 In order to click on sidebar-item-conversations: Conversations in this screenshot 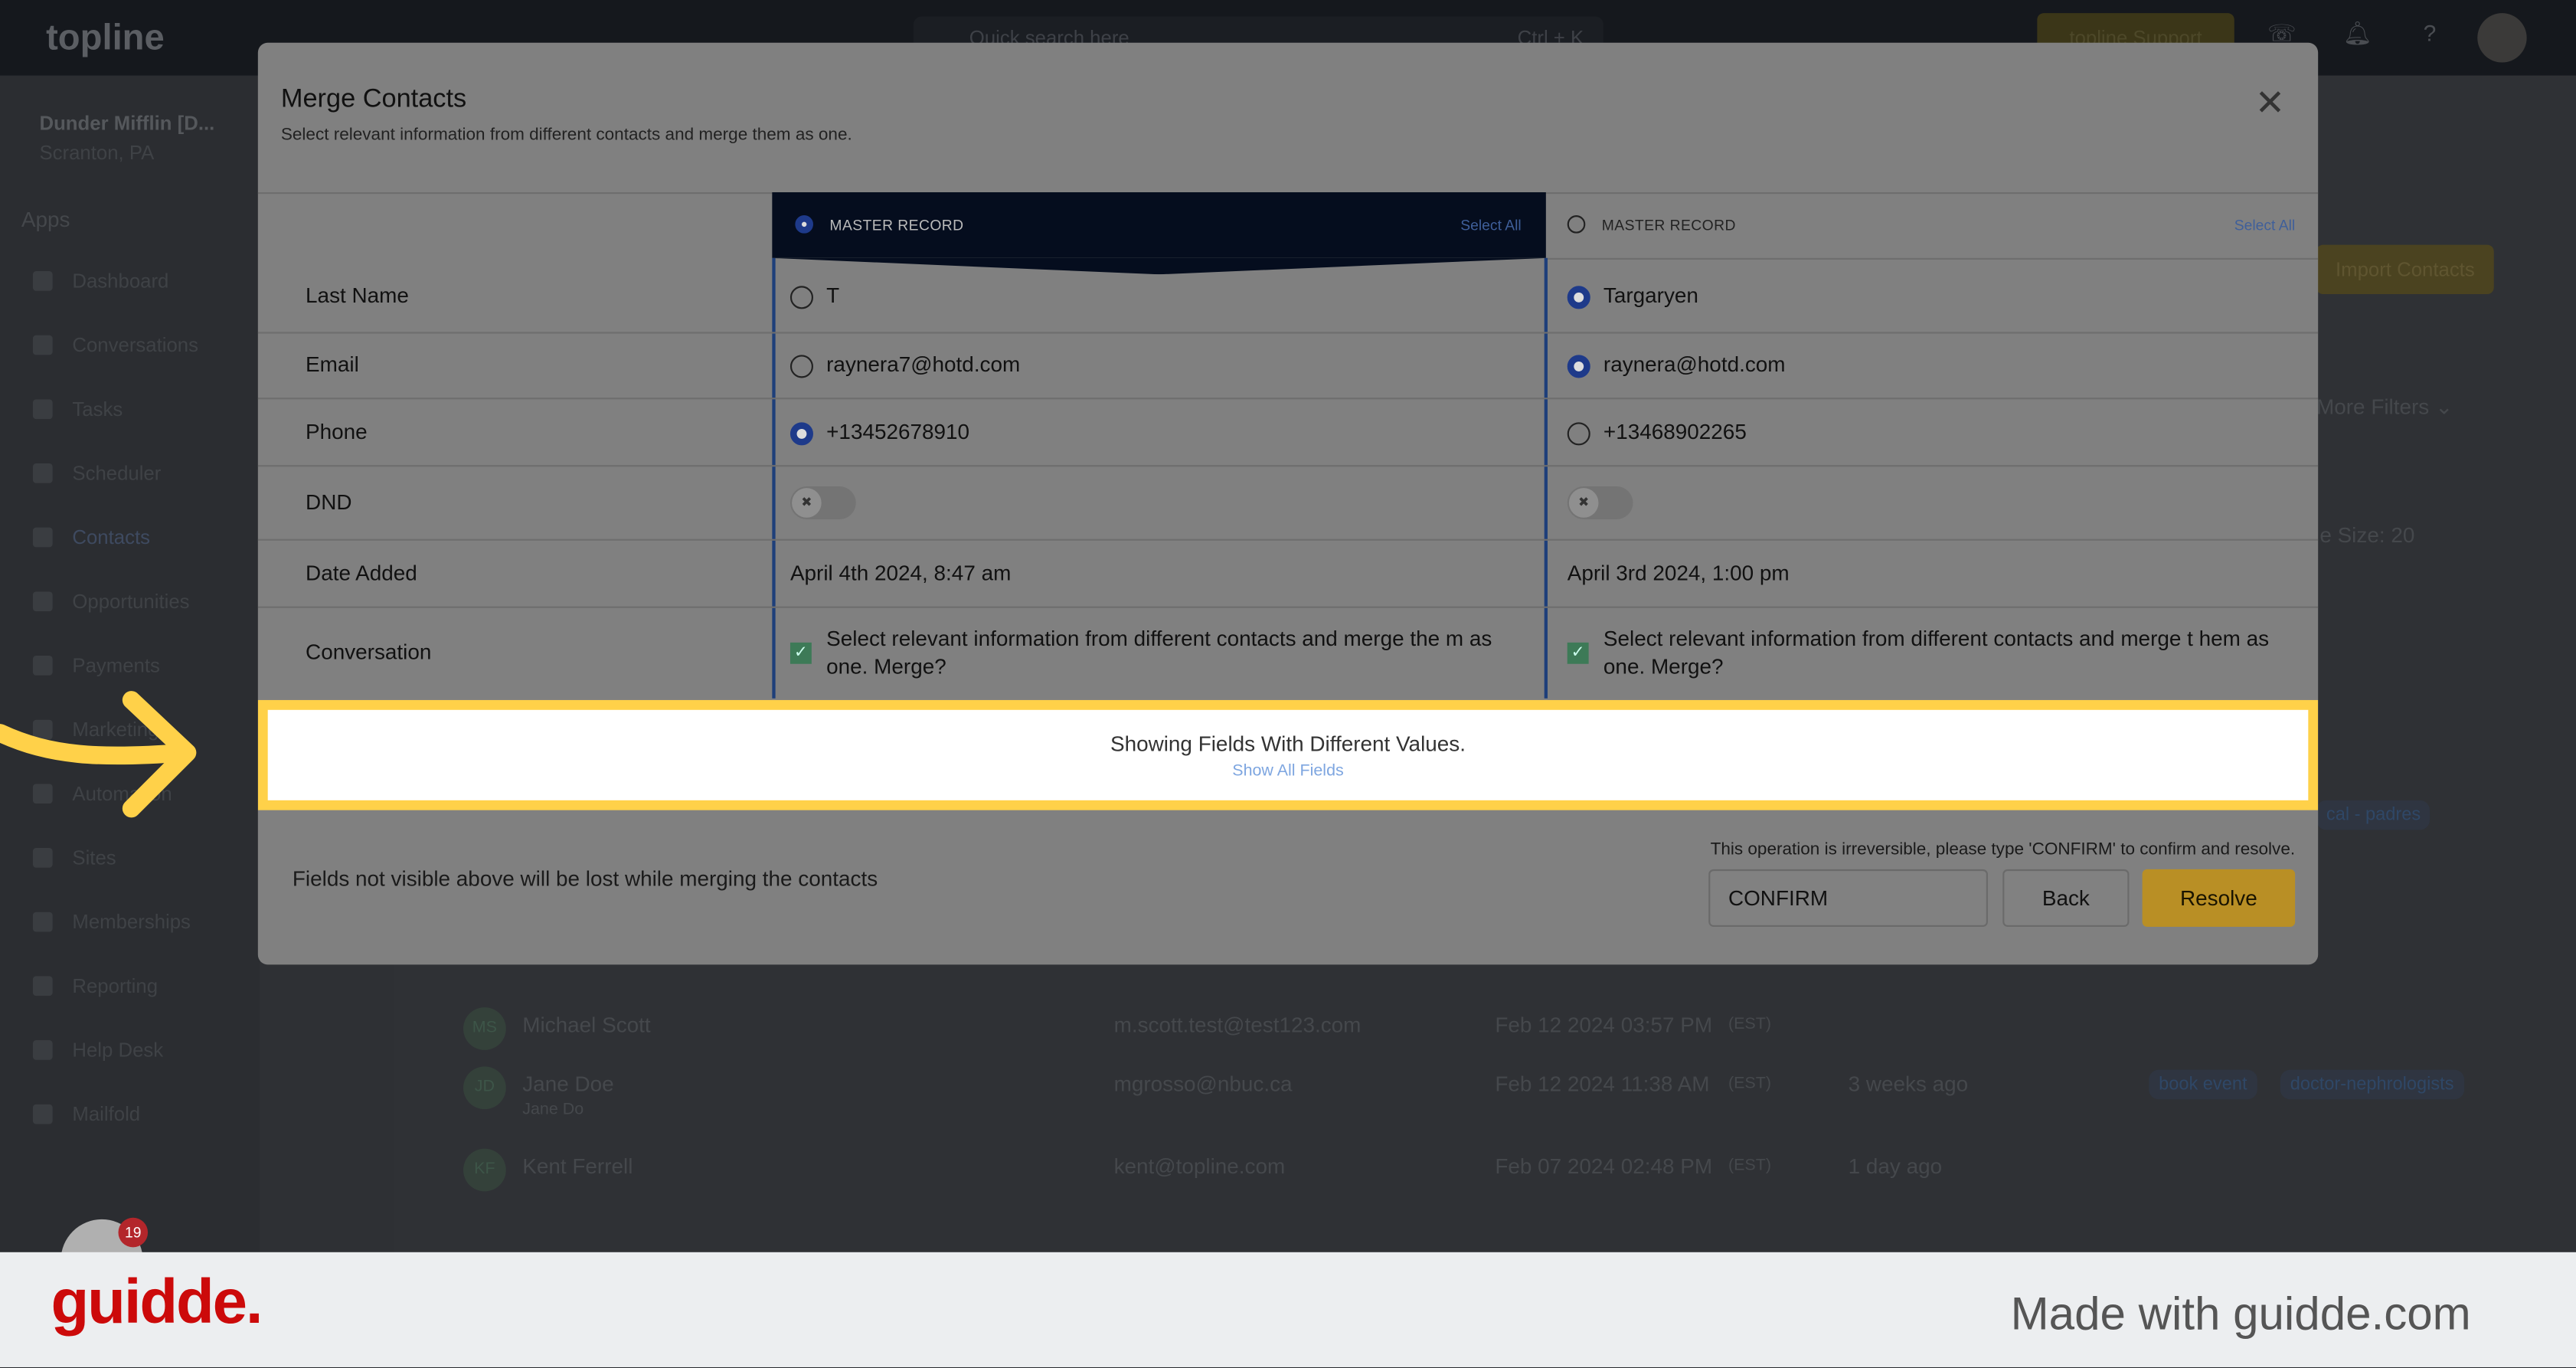, I will do `click(115, 345)`.